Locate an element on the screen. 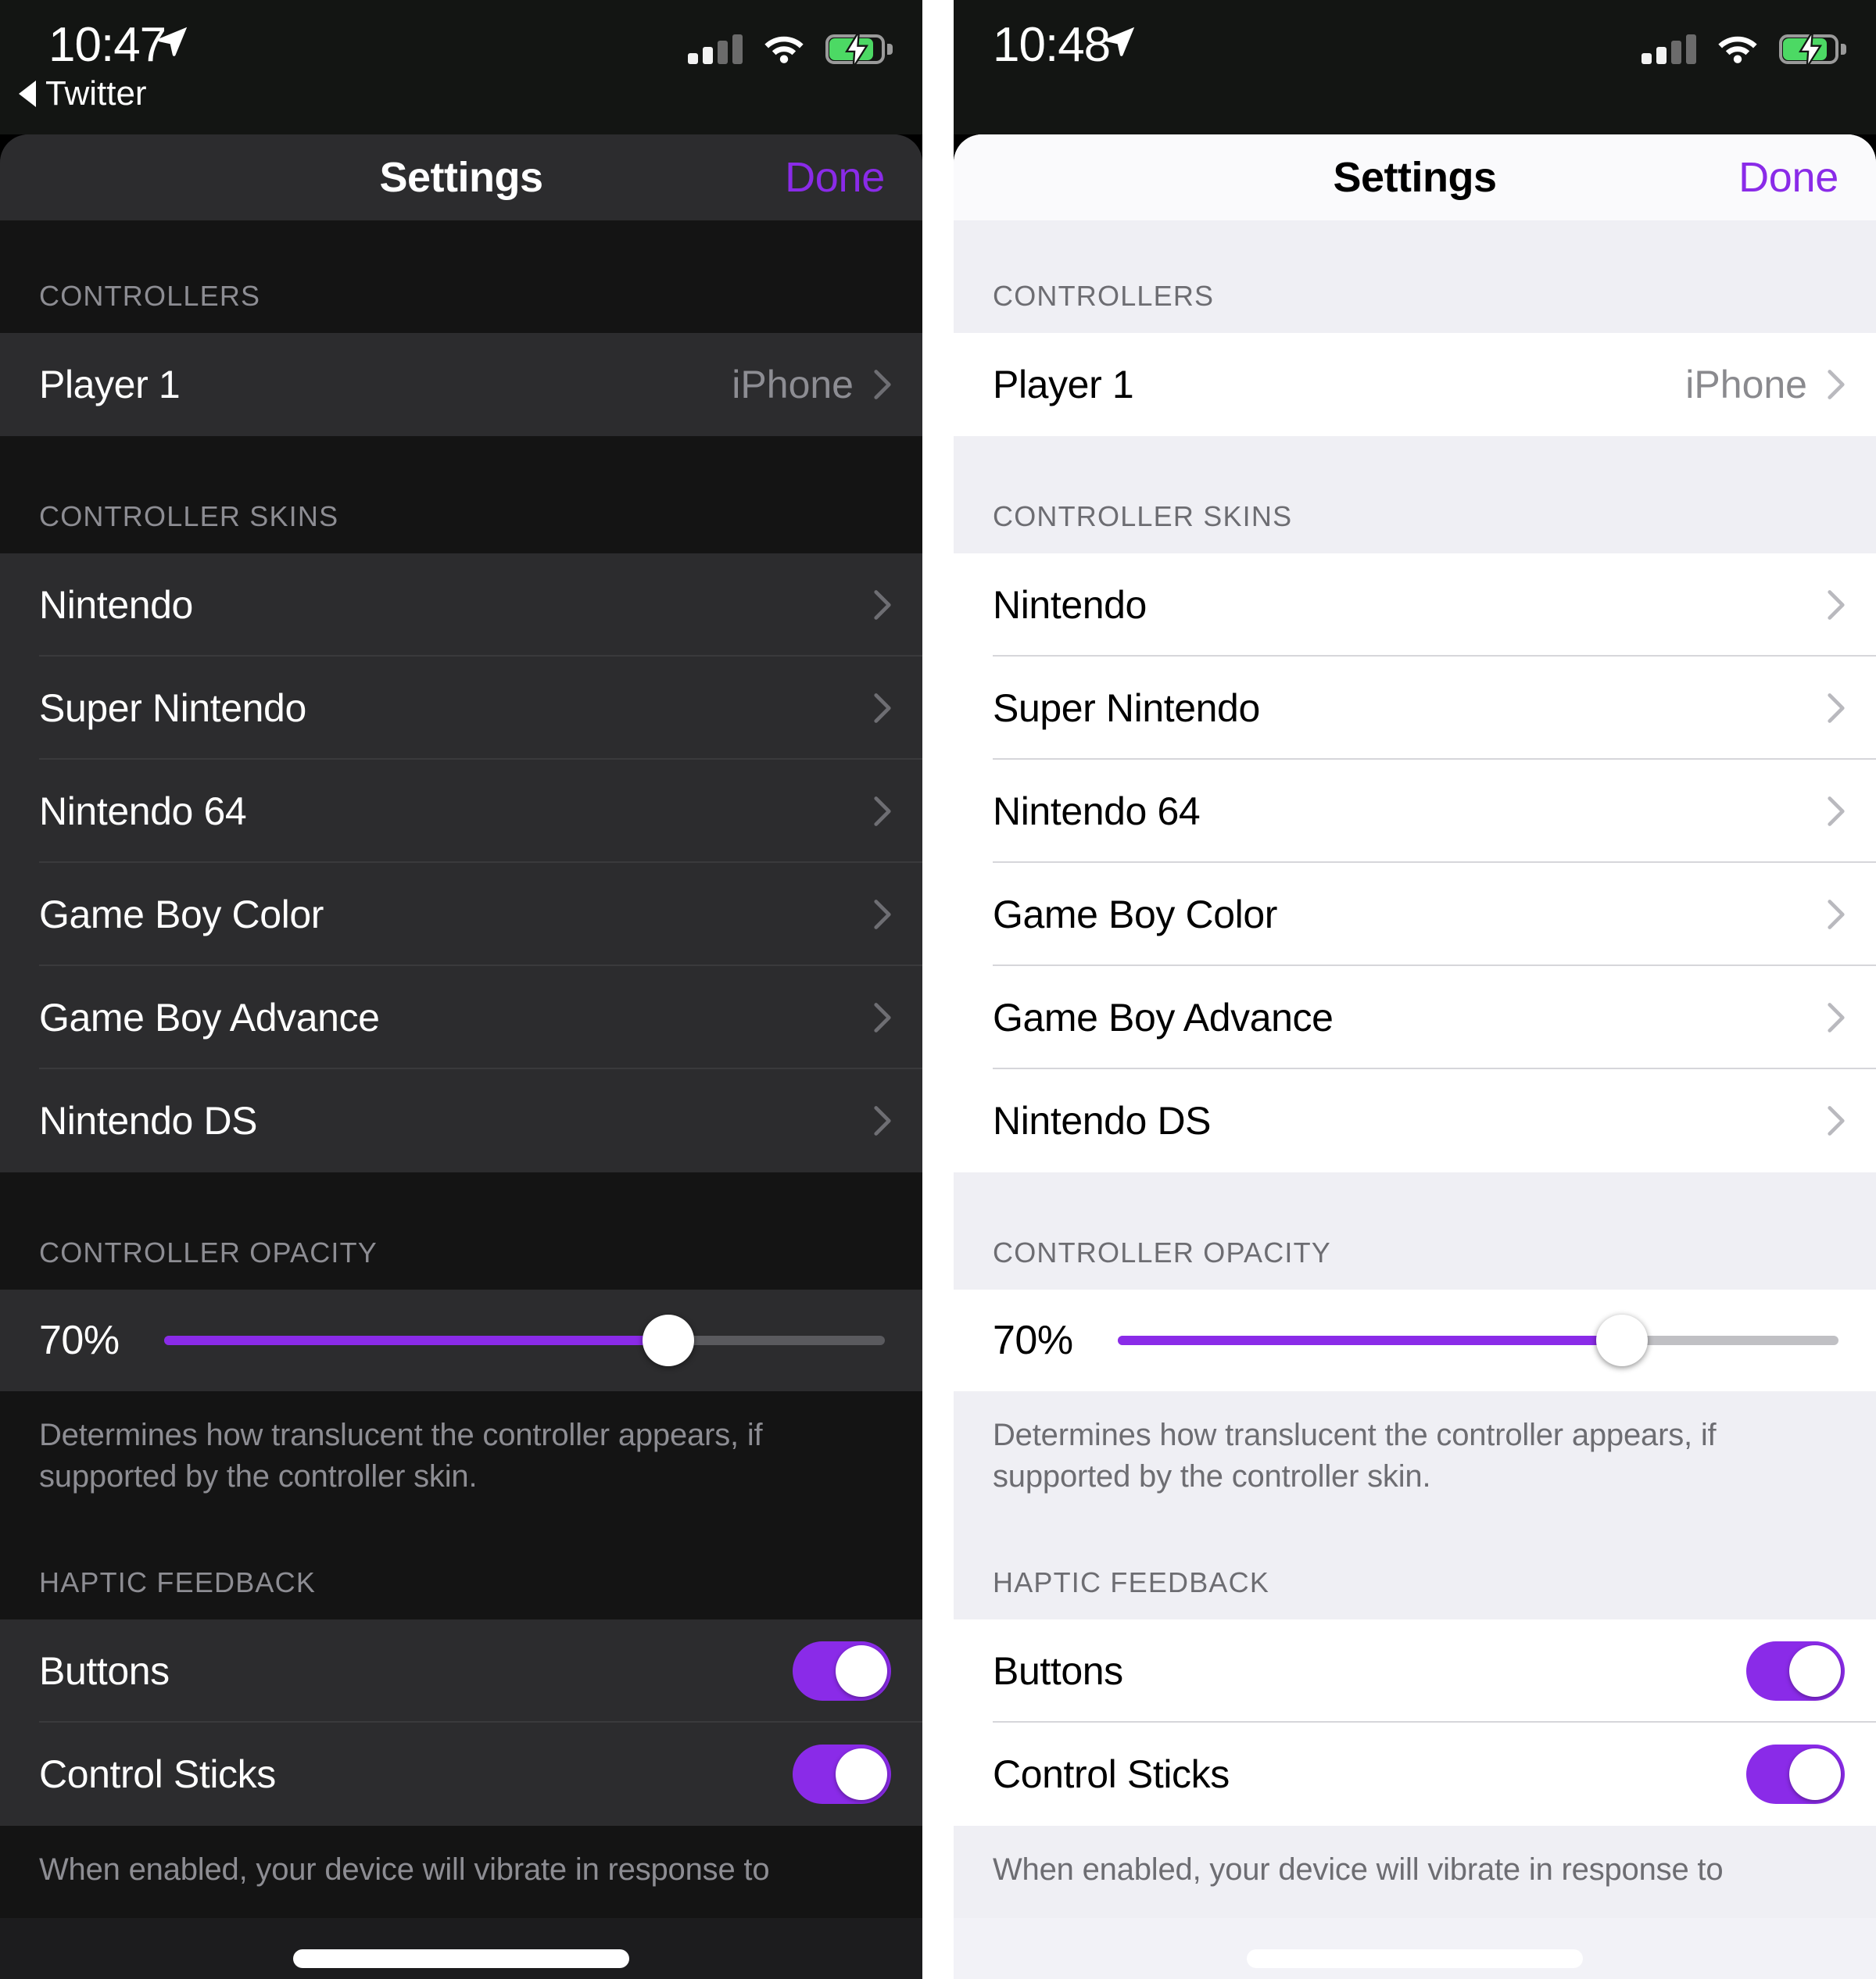  controllers-group: Player 1 iPhone is located at coordinates (1415, 384).